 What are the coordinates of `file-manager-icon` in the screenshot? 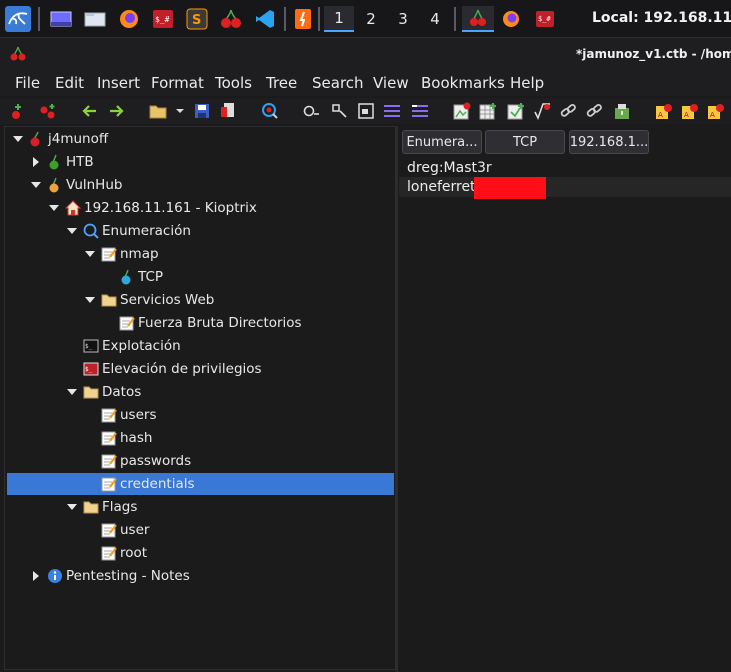 It's located at (95, 19).